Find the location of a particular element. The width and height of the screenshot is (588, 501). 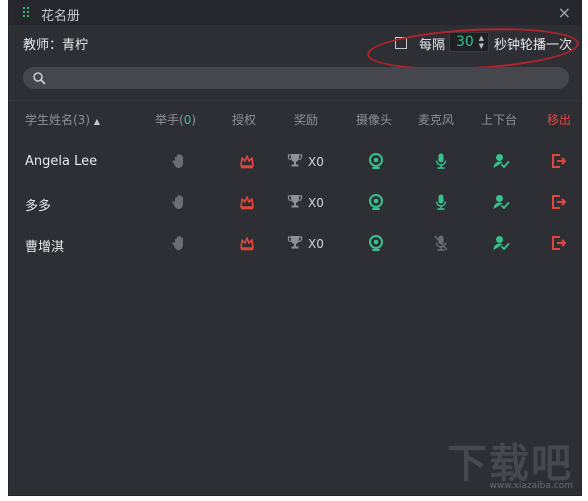

watermark-logo: 下载吧 www.xiazaiba.com is located at coordinates (510, 466).